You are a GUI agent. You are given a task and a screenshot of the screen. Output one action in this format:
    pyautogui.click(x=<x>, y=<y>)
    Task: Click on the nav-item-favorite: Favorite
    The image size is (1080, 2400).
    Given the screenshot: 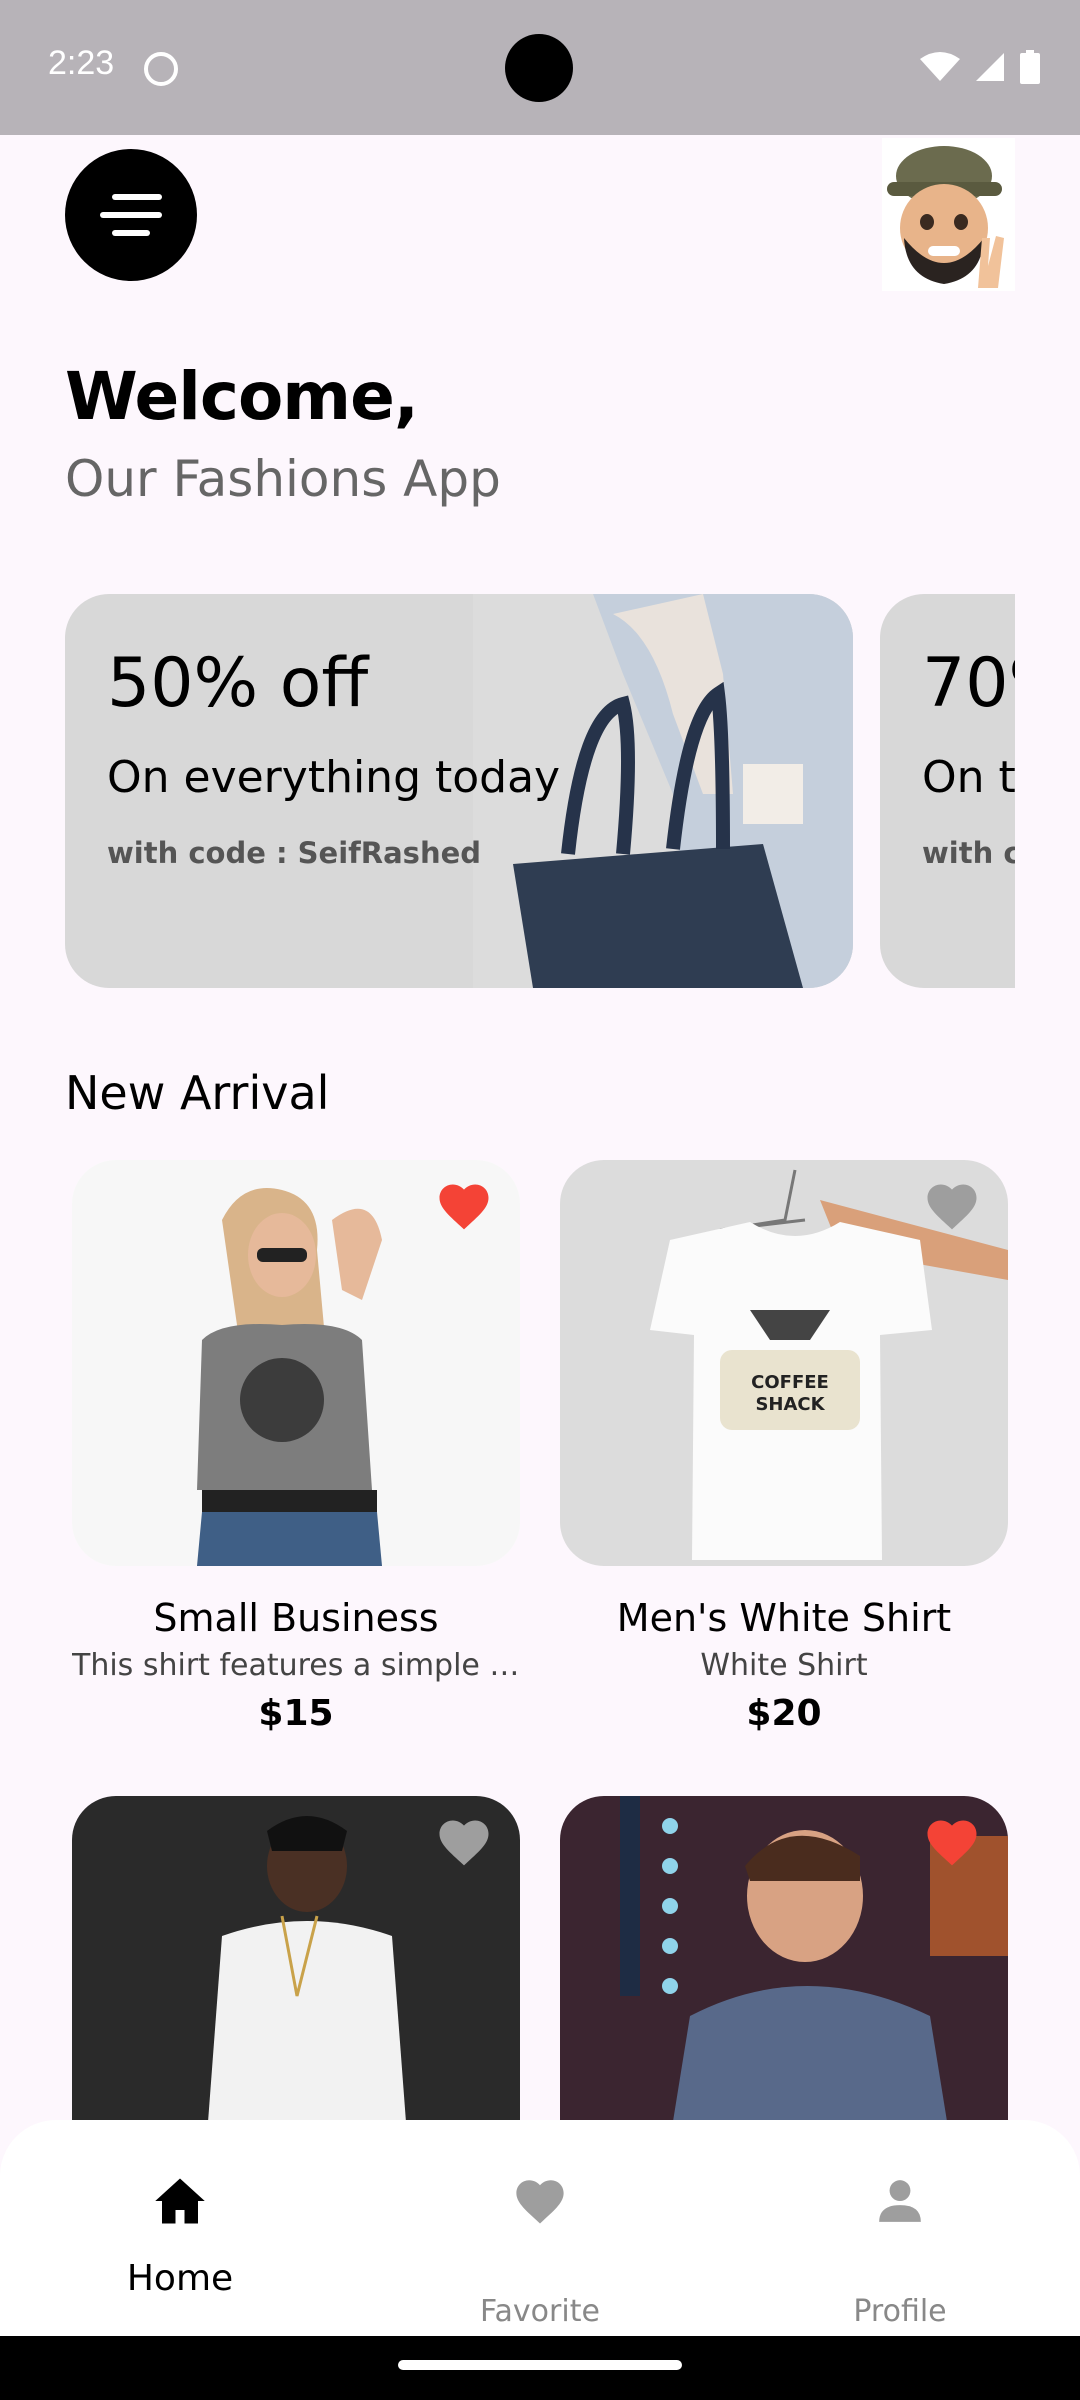 What is the action you would take?
    pyautogui.click(x=540, y=2228)
    